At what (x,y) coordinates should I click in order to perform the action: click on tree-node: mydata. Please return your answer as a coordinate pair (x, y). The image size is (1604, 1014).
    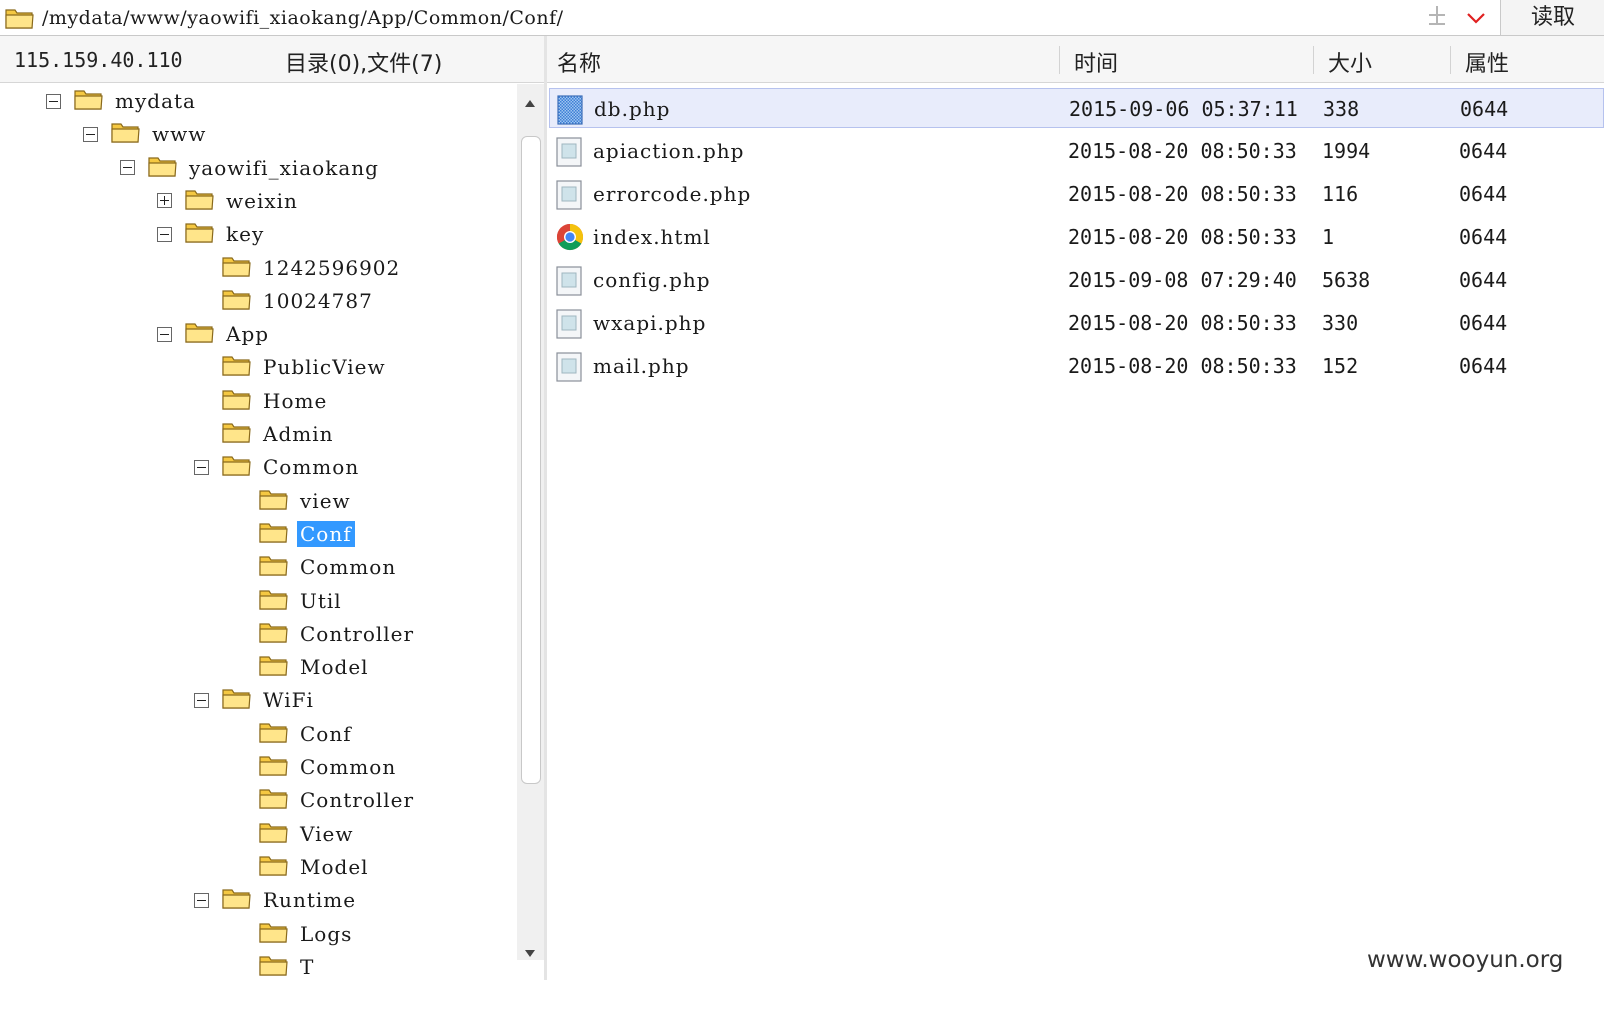
    Looking at the image, I should click on (122, 101).